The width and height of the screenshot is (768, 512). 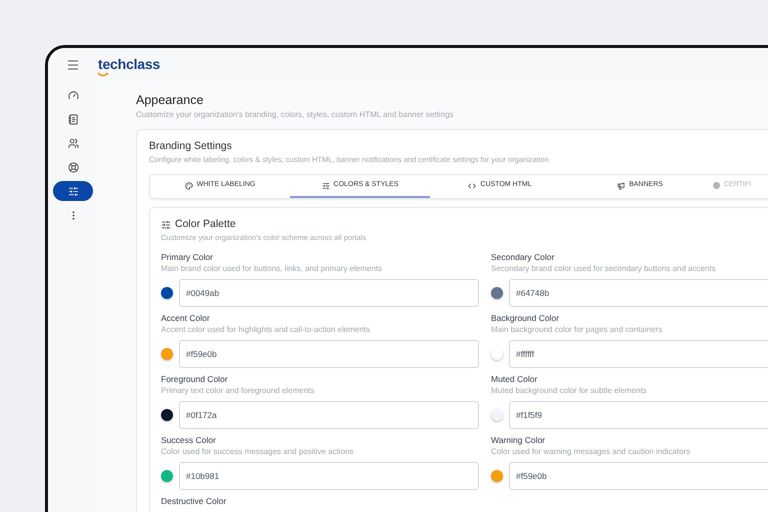 I want to click on page-subtitle: Customize your organization's branding, colors, styles, custom HTML and banner settings, so click(x=295, y=115).